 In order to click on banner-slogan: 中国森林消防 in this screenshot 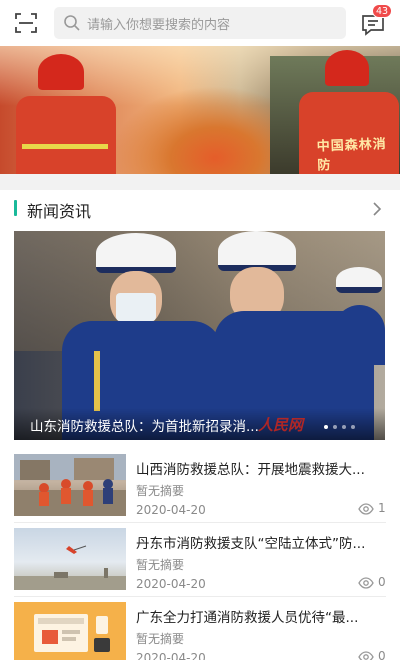, I will do `click(351, 155)`.